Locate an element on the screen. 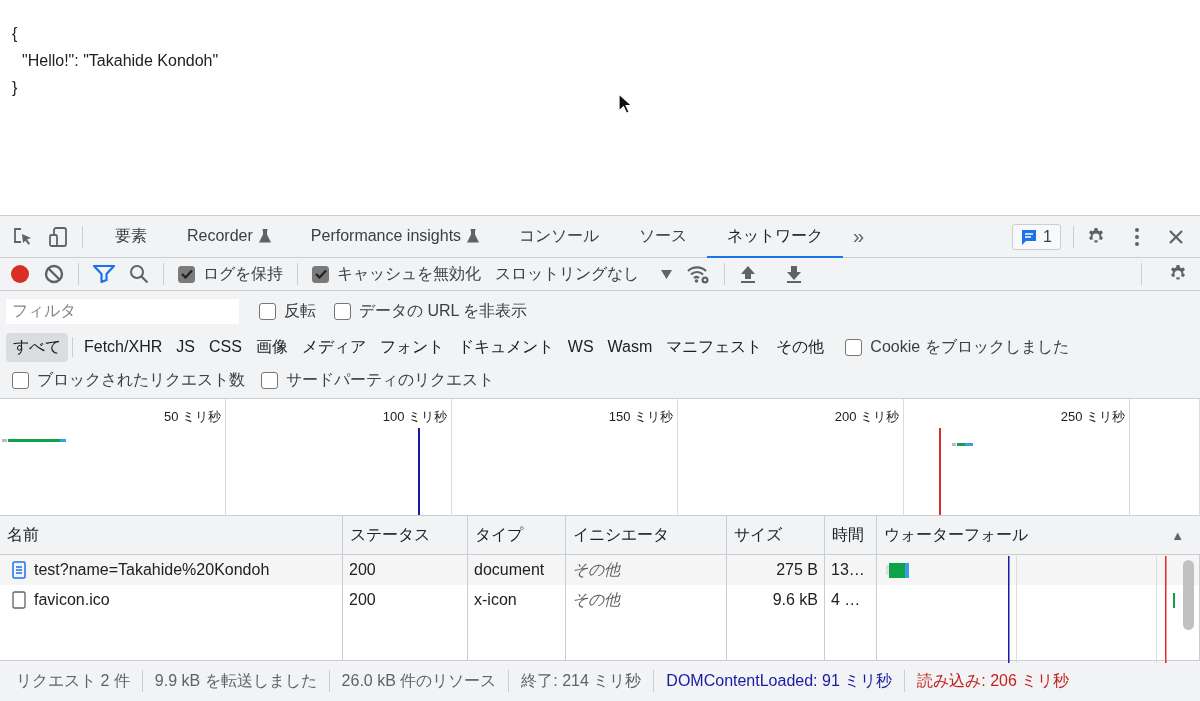 The image size is (1200, 701). checkbox-label: 反転 is located at coordinates (300, 310).